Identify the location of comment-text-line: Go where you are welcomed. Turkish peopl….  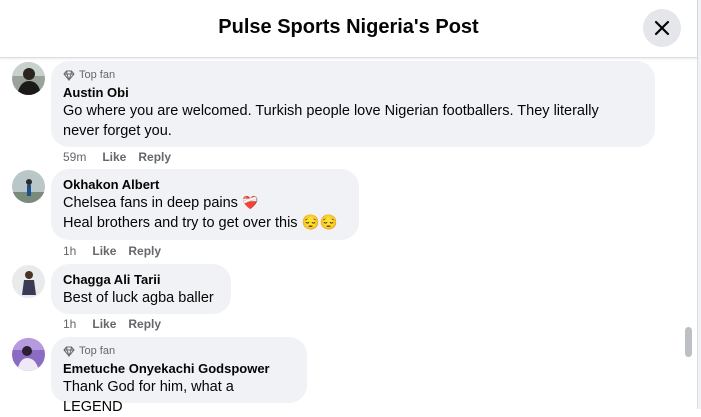
(331, 111).